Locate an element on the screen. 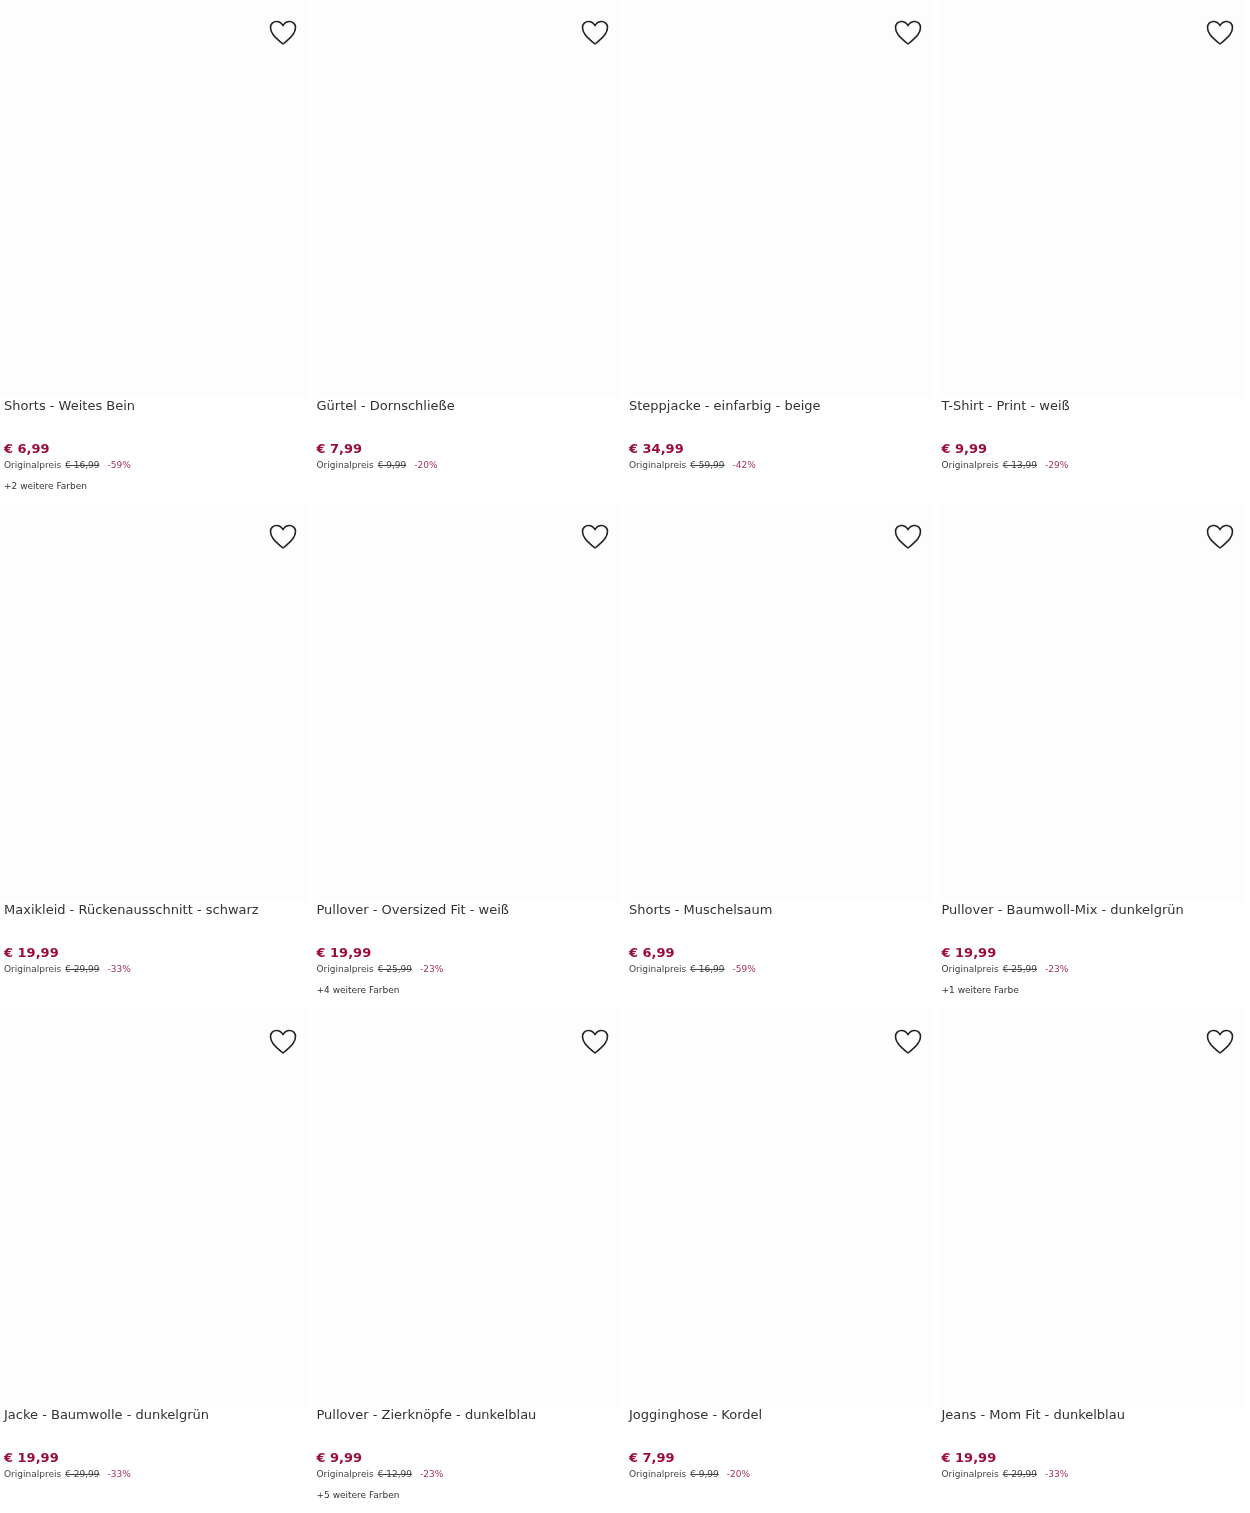  product-title: Shorts - Muschelsaum is located at coordinates (783, 910).